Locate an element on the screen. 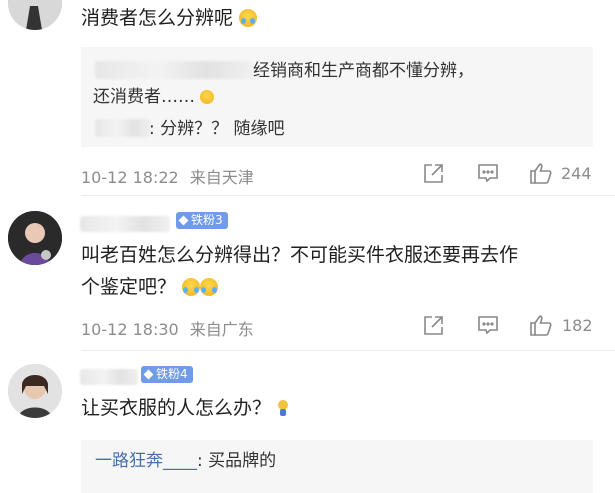 Image resolution: width=615 pixels, height=493 pixels. reply-username: 一路狂奔____ is located at coordinates (146, 461).